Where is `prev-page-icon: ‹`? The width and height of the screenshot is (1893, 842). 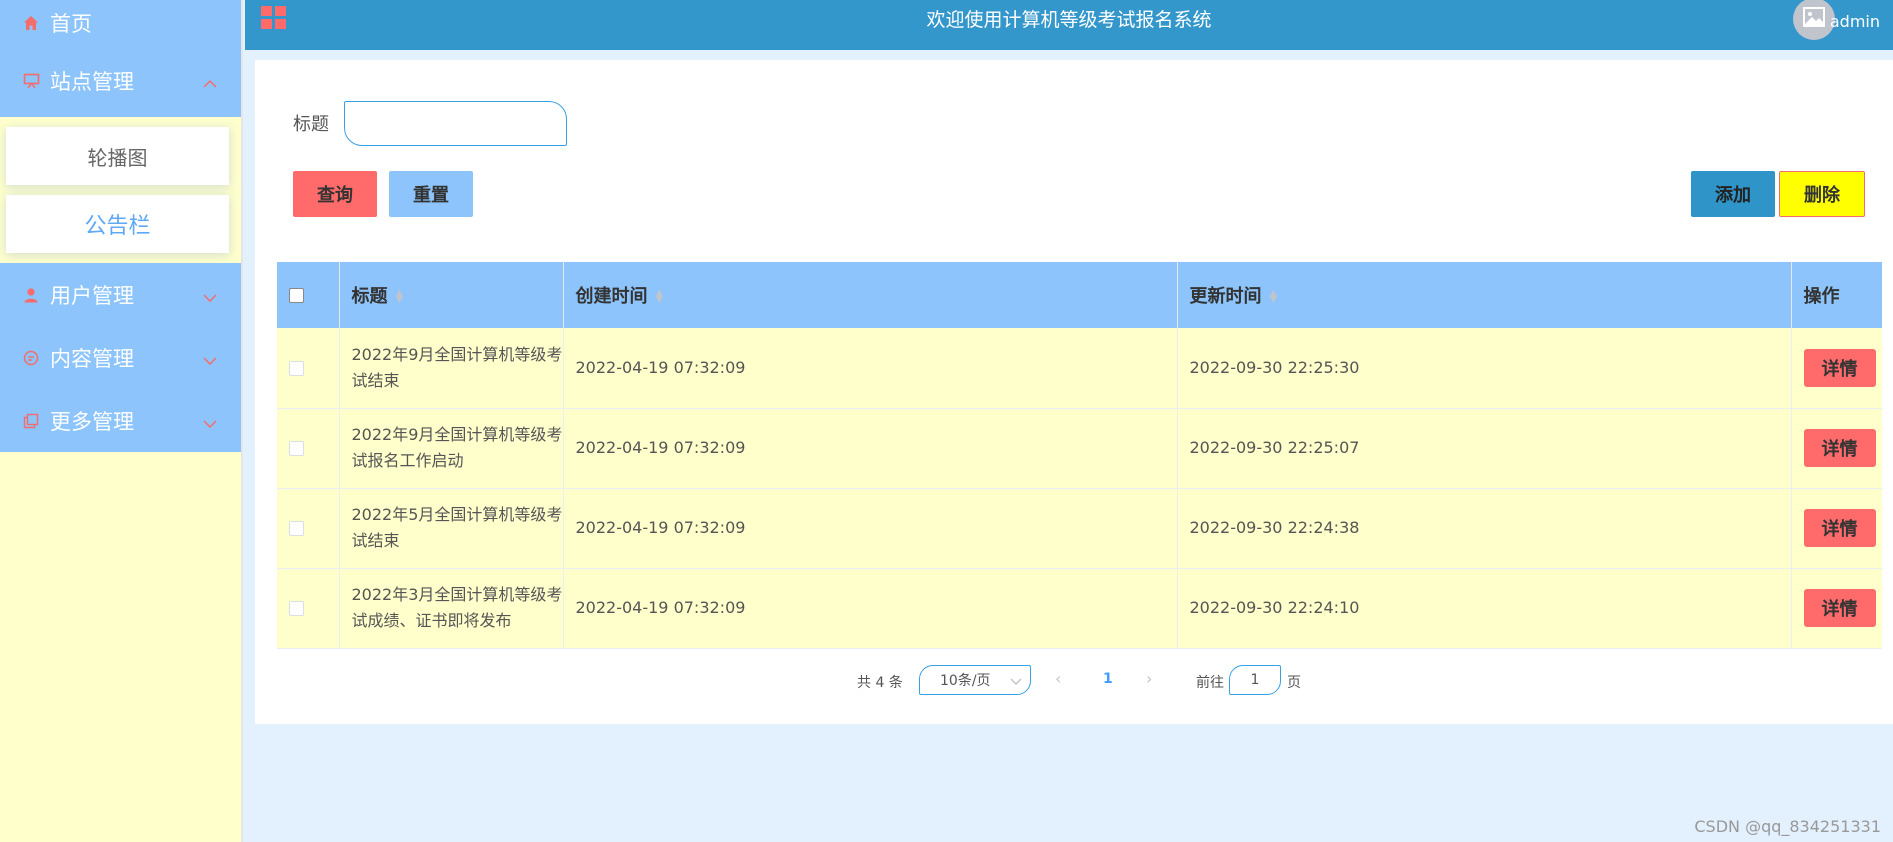
prev-page-icon: ‹ is located at coordinates (1058, 678).